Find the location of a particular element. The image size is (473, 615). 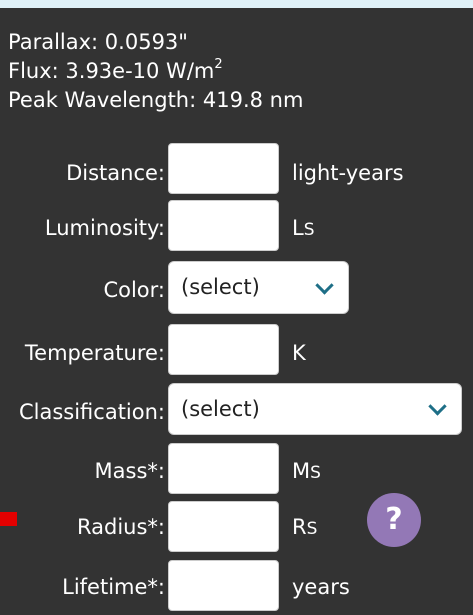

red-marker is located at coordinates (8, 519).